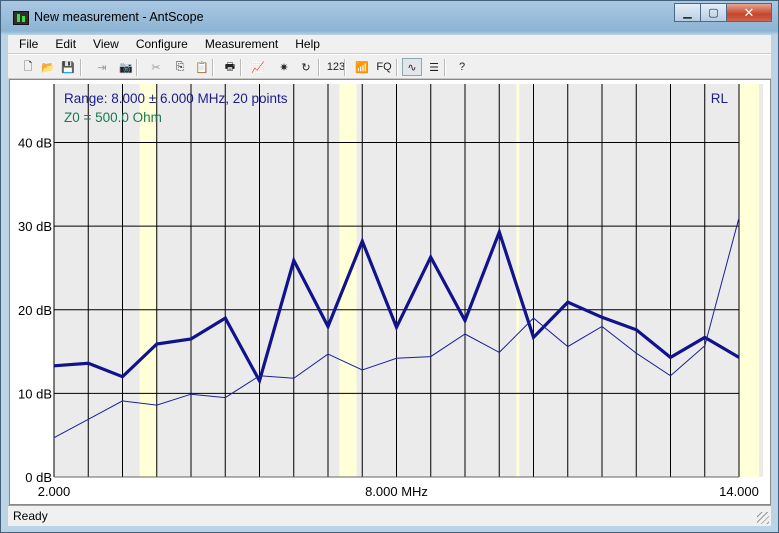 The image size is (779, 533). What do you see at coordinates (176, 98) in the screenshot?
I see `range-info-text: Range: 8.000 ± 6.000 MHz, 20 points` at bounding box center [176, 98].